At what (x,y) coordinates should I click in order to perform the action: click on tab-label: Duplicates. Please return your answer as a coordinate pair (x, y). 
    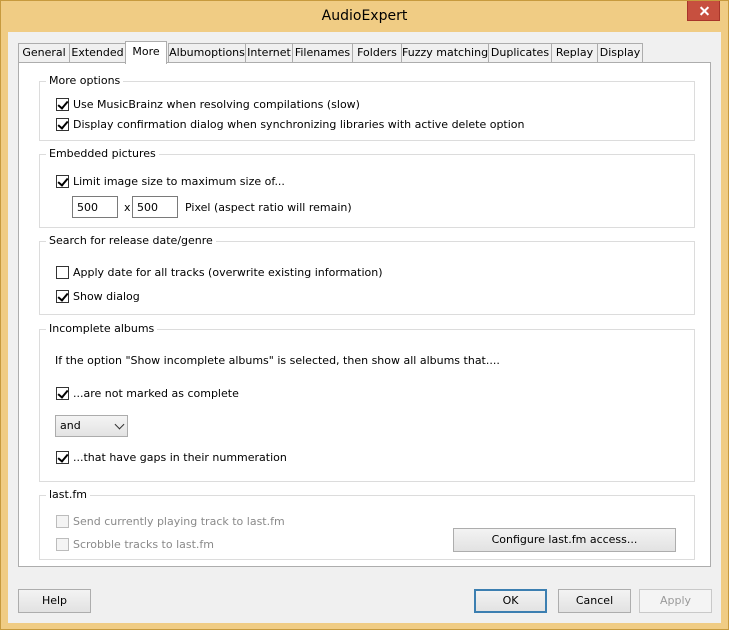
    Looking at the image, I should click on (520, 52).